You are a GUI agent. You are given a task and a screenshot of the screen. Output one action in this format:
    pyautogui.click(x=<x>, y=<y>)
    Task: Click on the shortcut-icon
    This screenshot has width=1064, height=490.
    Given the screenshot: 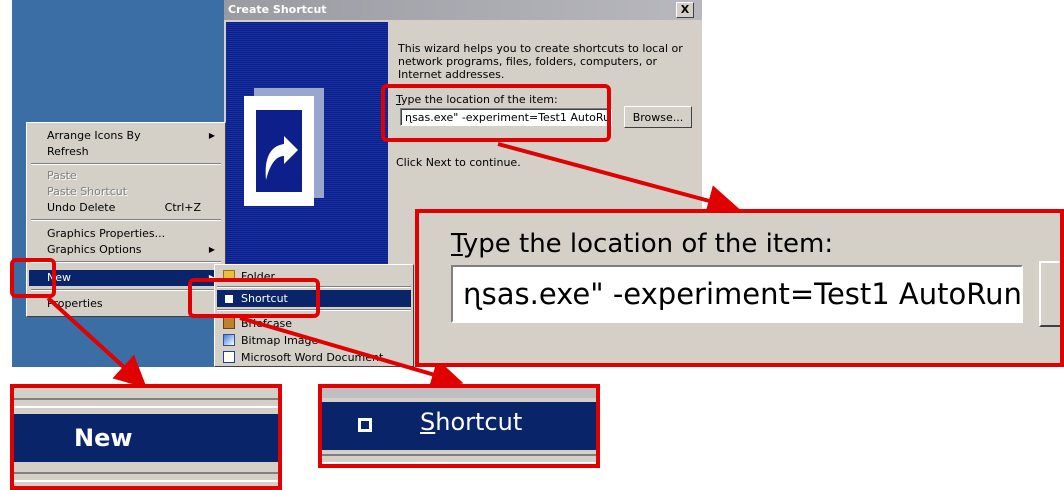 What is the action you would take?
    pyautogui.click(x=365, y=425)
    